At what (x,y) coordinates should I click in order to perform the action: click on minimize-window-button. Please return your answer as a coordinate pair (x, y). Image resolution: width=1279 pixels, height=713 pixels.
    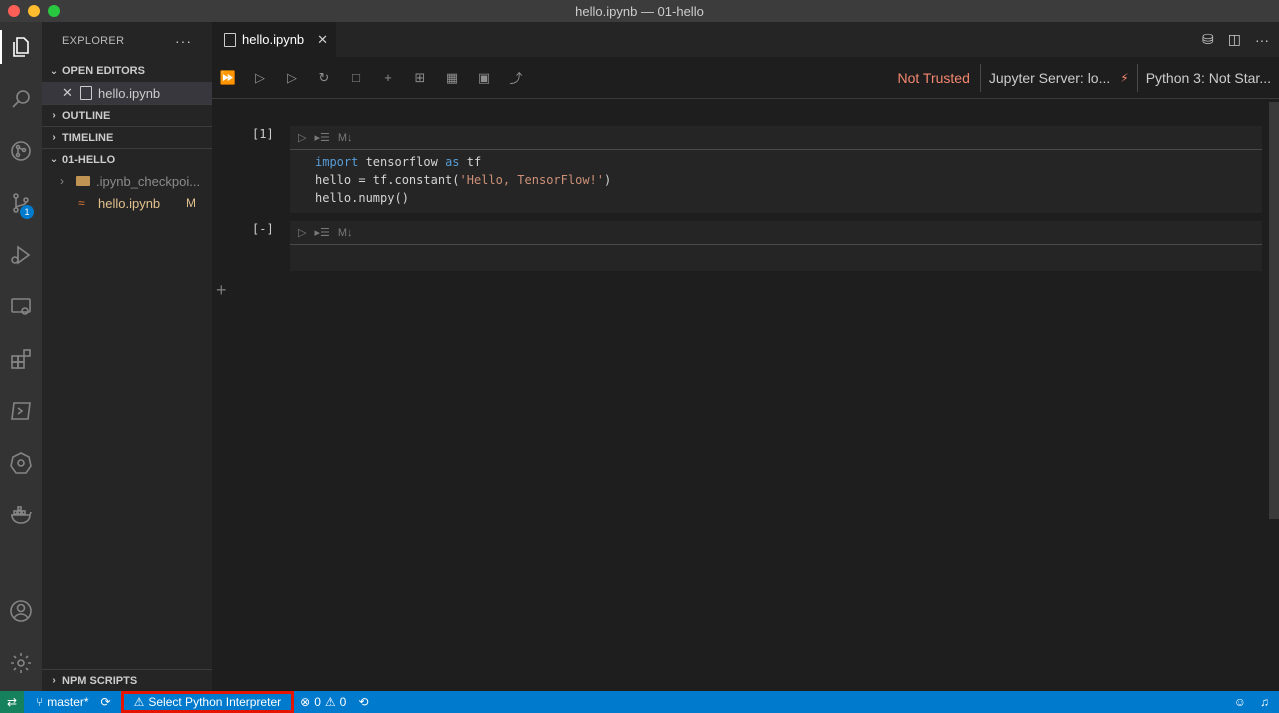
    Looking at the image, I should click on (34, 11).